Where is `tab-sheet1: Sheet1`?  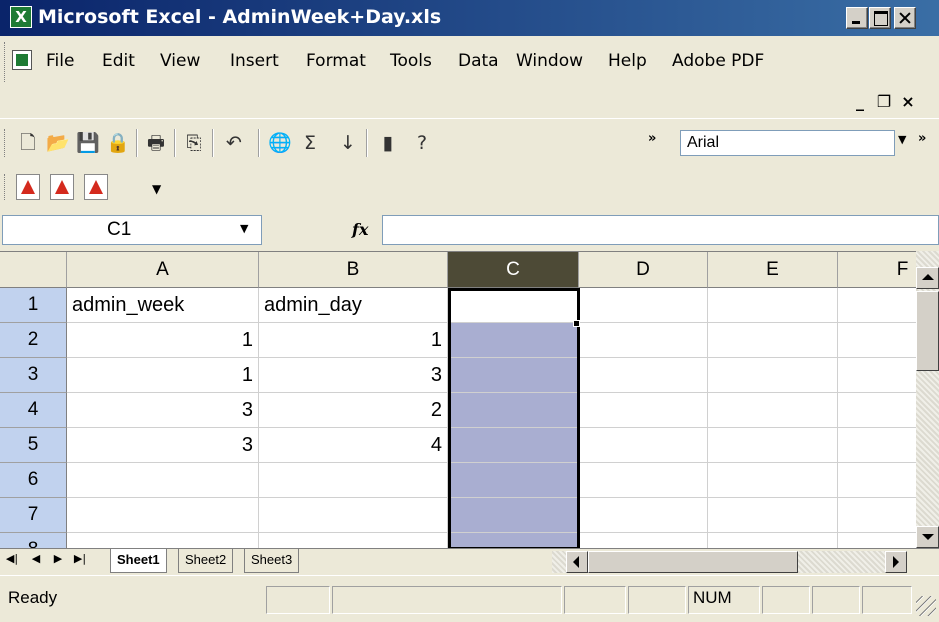
tab-sheet1: Sheet1 is located at coordinates (138, 561).